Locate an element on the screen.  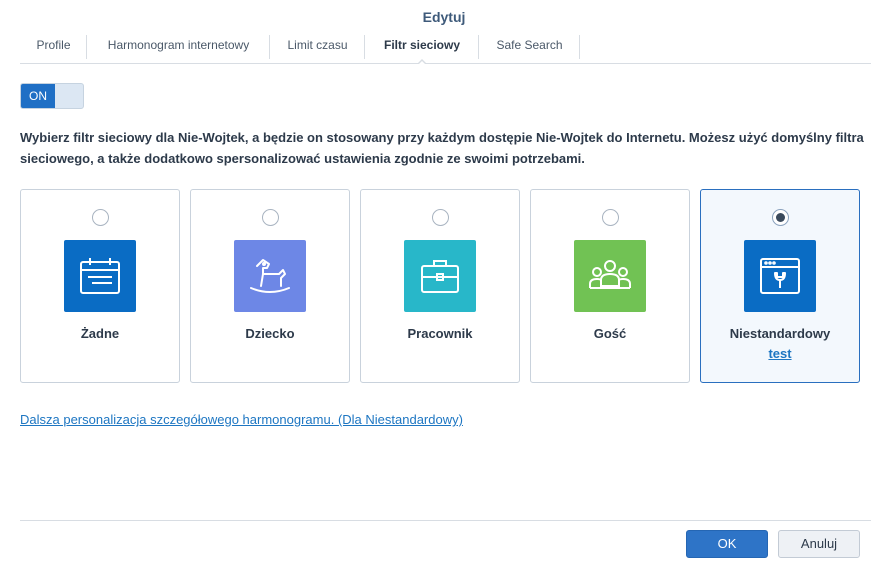
radio-employee is located at coordinates (440, 217).